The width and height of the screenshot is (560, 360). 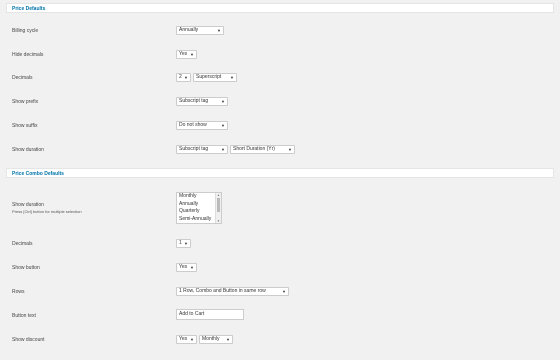 I want to click on button-text-input: Add to Cart, so click(x=210, y=314).